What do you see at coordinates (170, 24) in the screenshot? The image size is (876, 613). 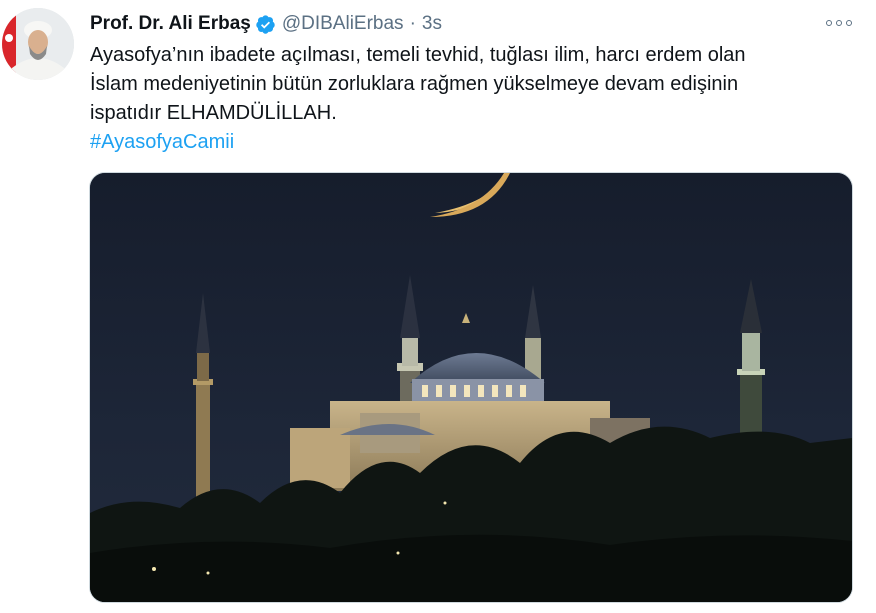 I see `author-name: Prof. Dr. Ali Erbaş` at bounding box center [170, 24].